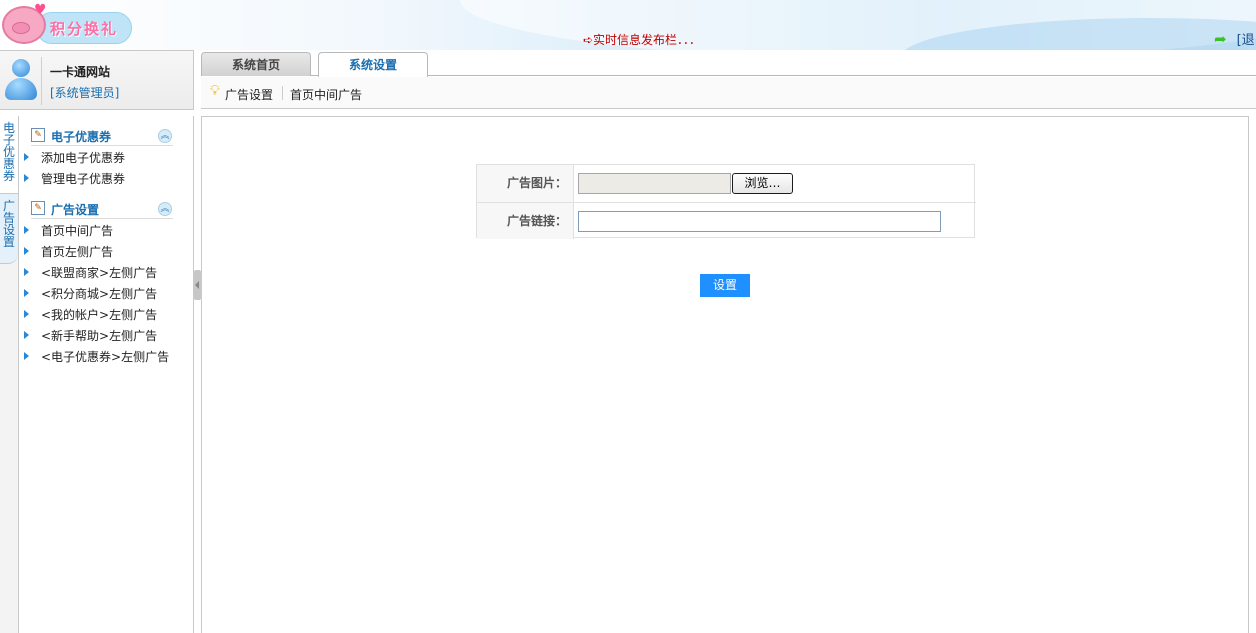 The height and width of the screenshot is (633, 1256). I want to click on menu-item-help-left-ad: <新手帮助>左侧广告, so click(90, 336).